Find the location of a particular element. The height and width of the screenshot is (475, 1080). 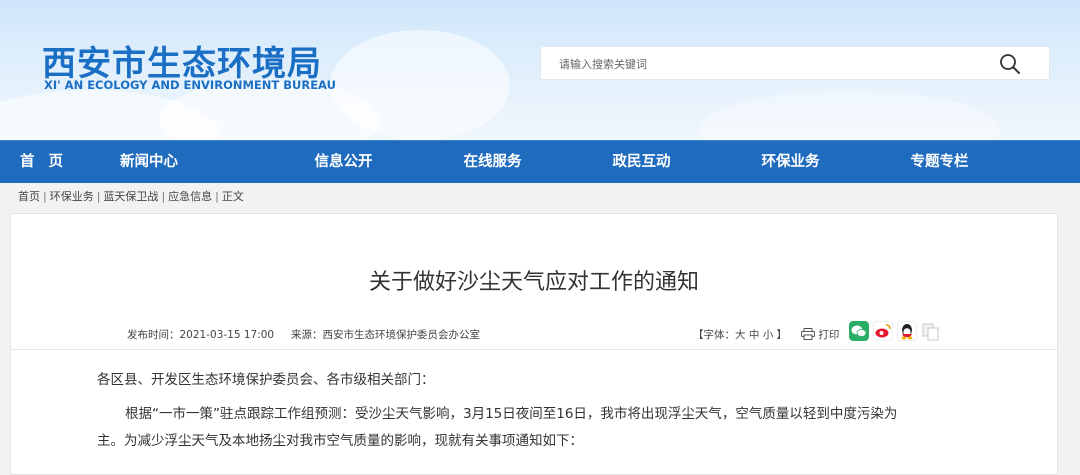

article-paragraph: 各区县、开发区生态环境保护委员会、各市级相关部门： is located at coordinates (266, 380).